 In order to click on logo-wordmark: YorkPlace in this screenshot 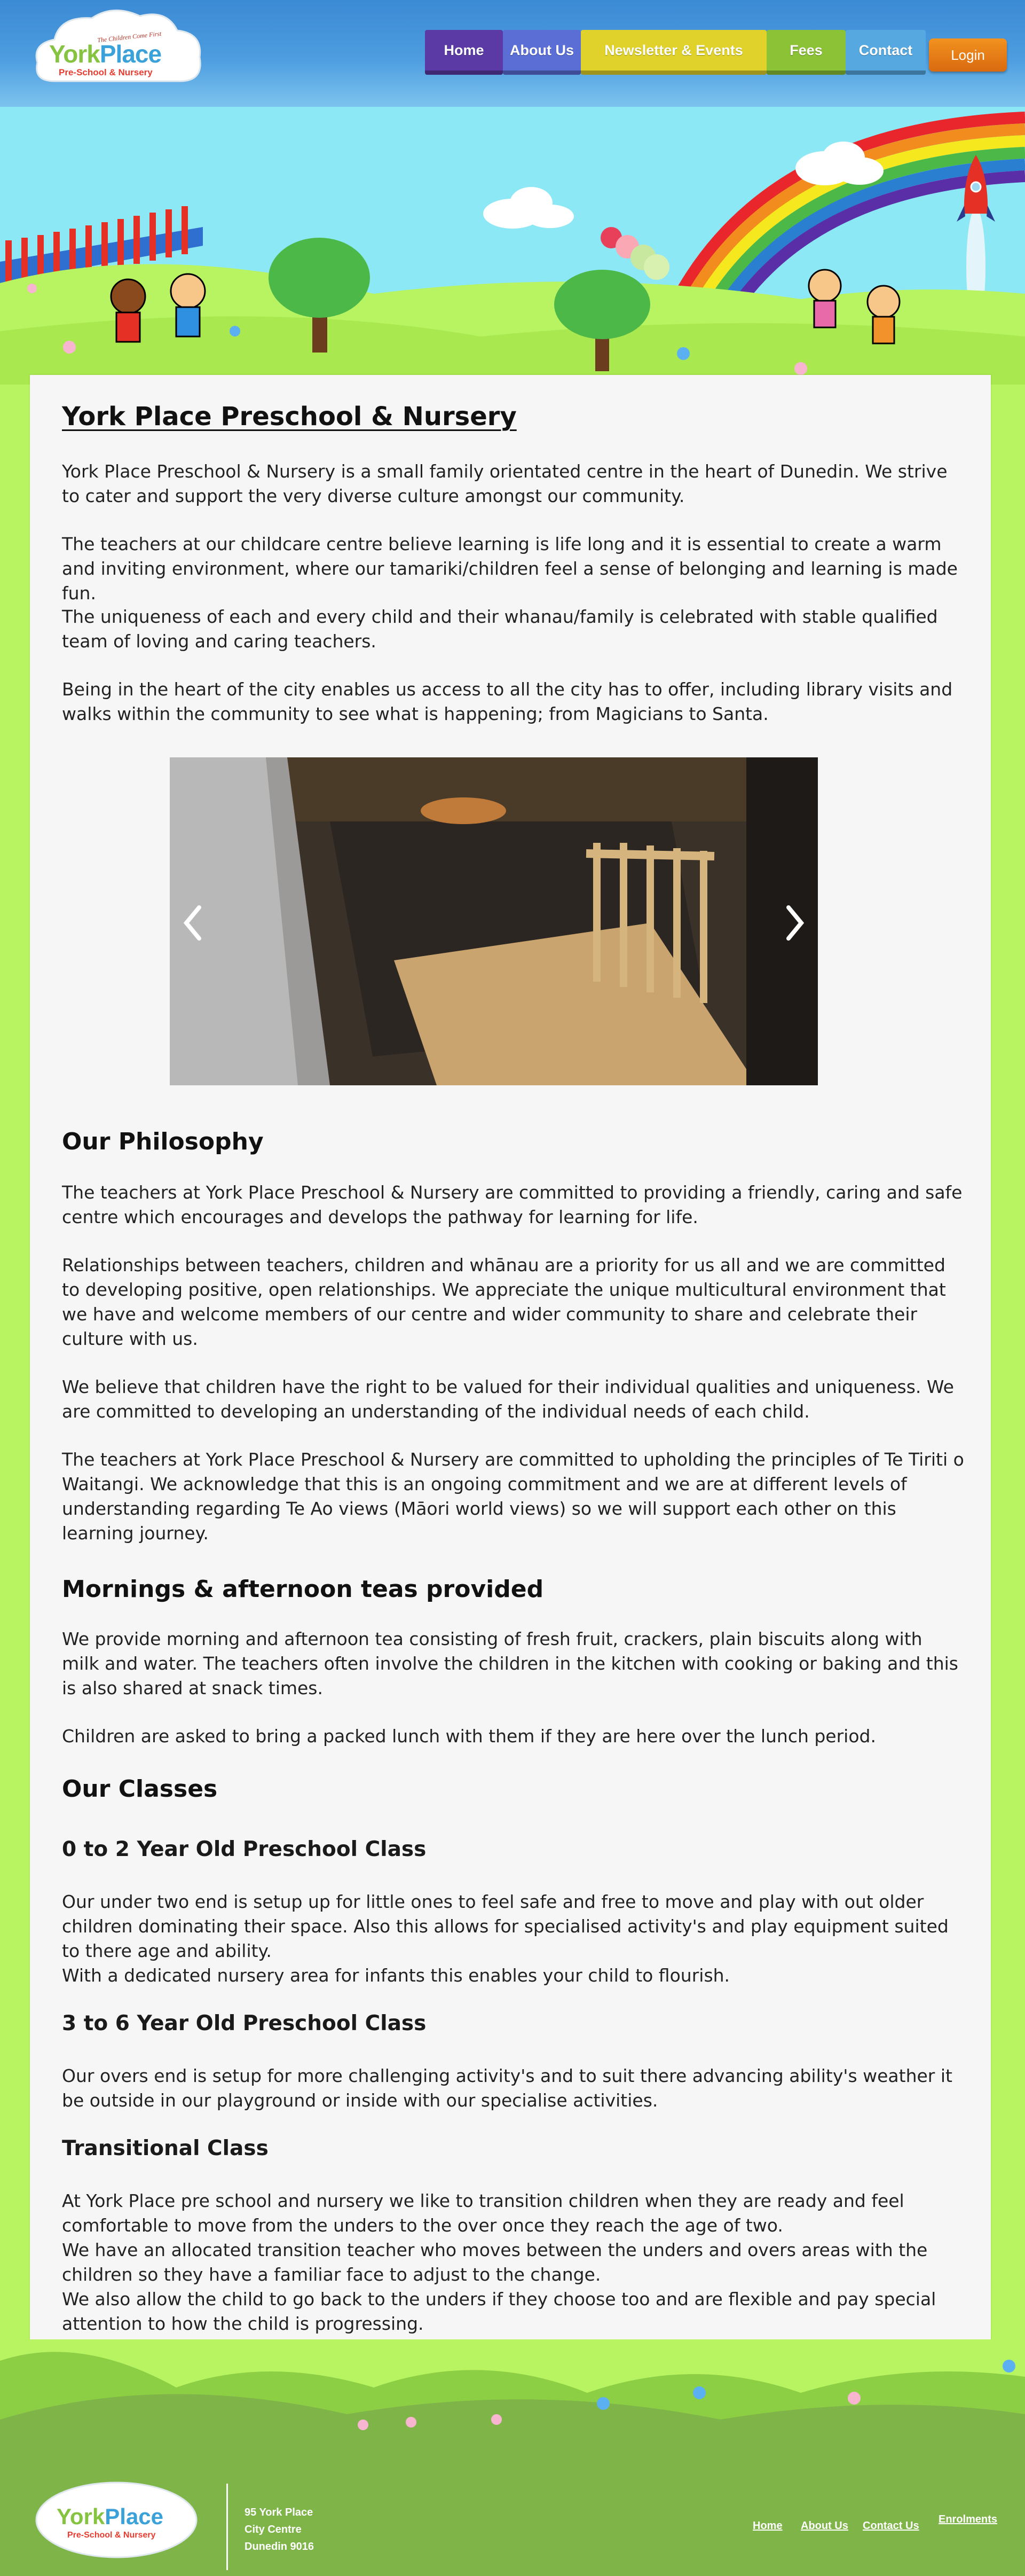, I will do `click(105, 54)`.